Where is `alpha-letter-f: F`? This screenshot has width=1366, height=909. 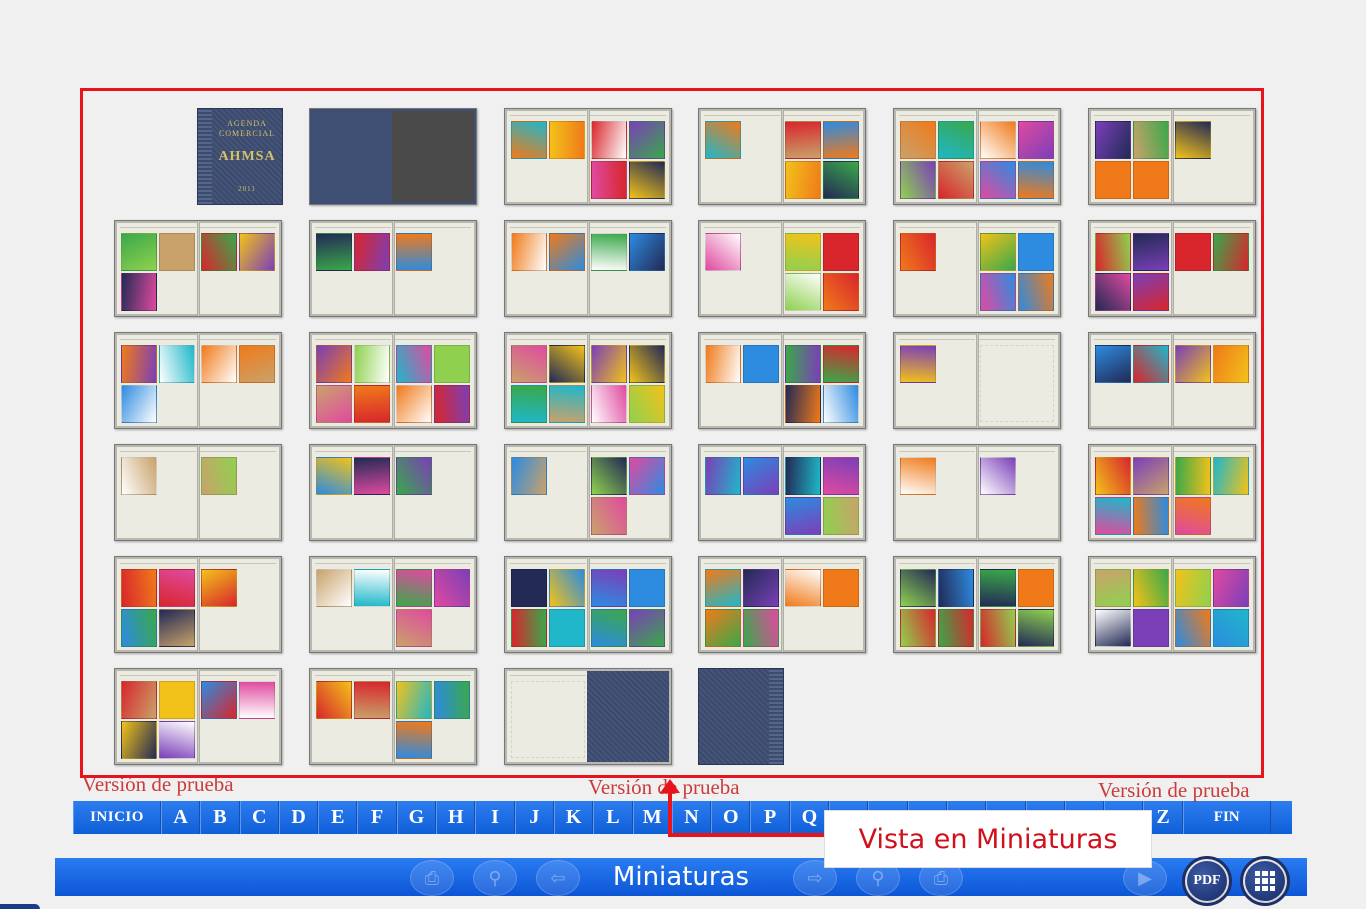 alpha-letter-f: F is located at coordinates (377, 817).